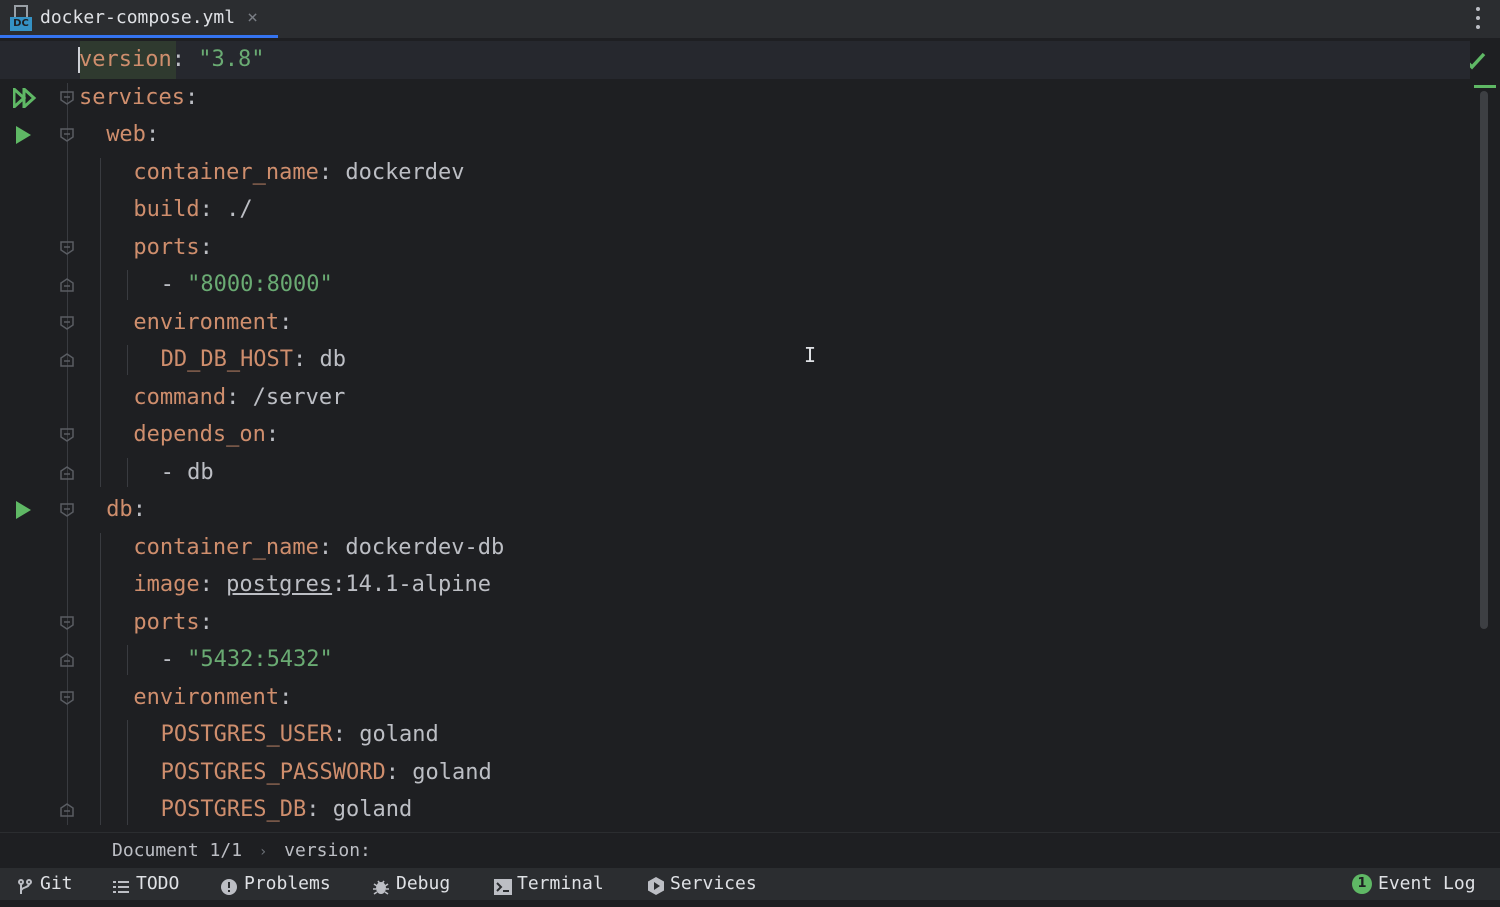 The height and width of the screenshot is (907, 1500). I want to click on toolbar-debug-button: Debug, so click(411, 884).